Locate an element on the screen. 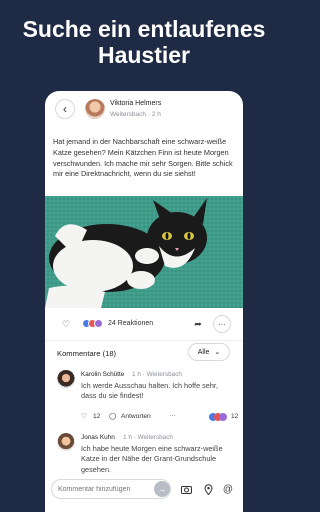 The image size is (320, 512). back-button: ‹ is located at coordinates (65, 109).